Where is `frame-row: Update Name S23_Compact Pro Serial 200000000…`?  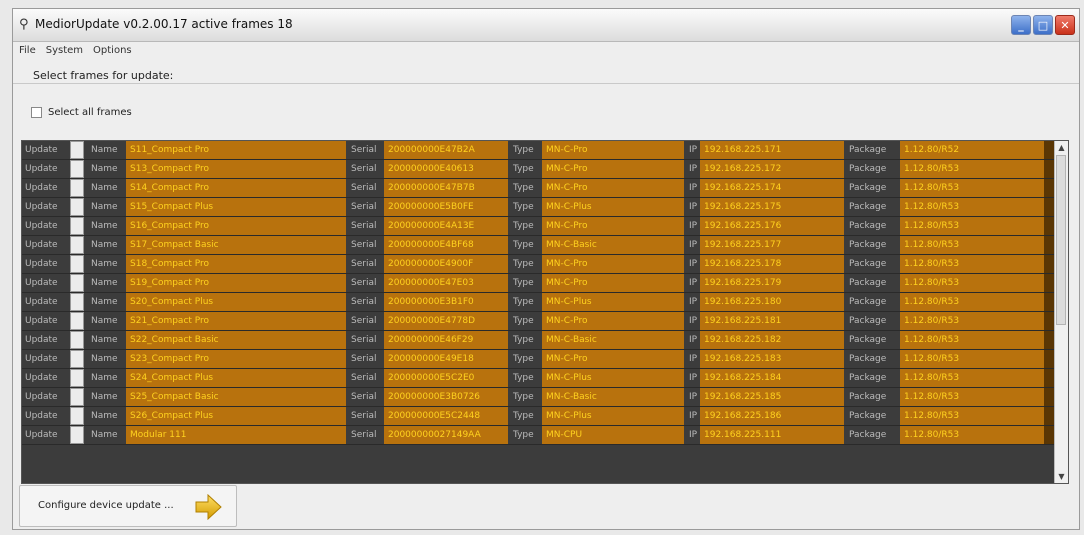 frame-row: Update Name S23_Compact Pro Serial 200000000… is located at coordinates (538, 359).